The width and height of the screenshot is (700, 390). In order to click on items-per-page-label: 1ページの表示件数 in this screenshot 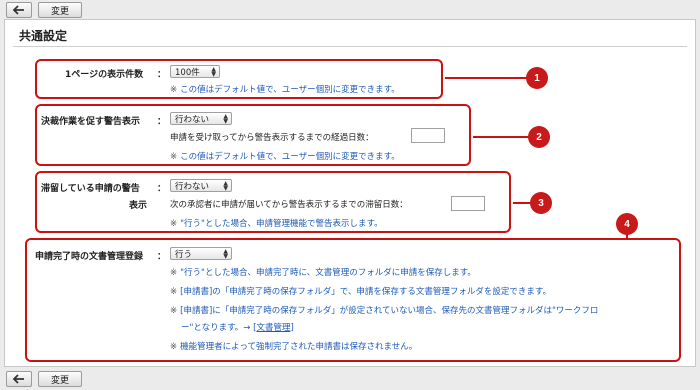, I will do `click(104, 75)`.